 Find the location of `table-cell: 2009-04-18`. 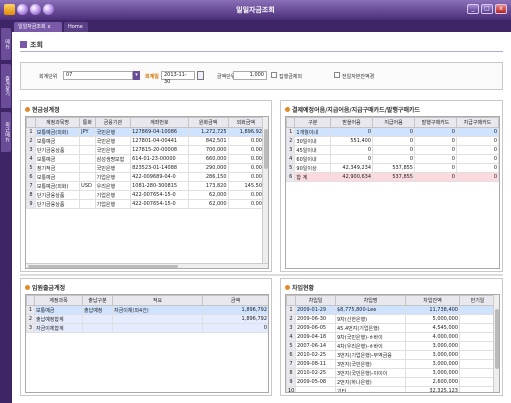

table-cell: 2009-04-18 is located at coordinates (315, 337).